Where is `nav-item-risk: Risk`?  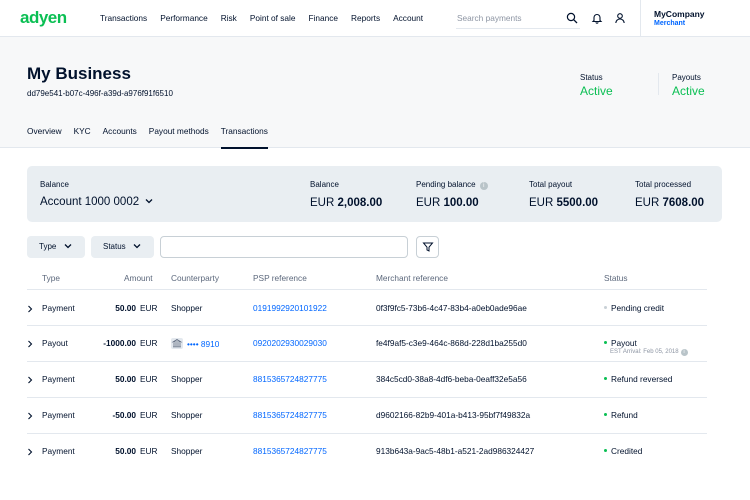
nav-item-risk: Risk is located at coordinates (229, 18).